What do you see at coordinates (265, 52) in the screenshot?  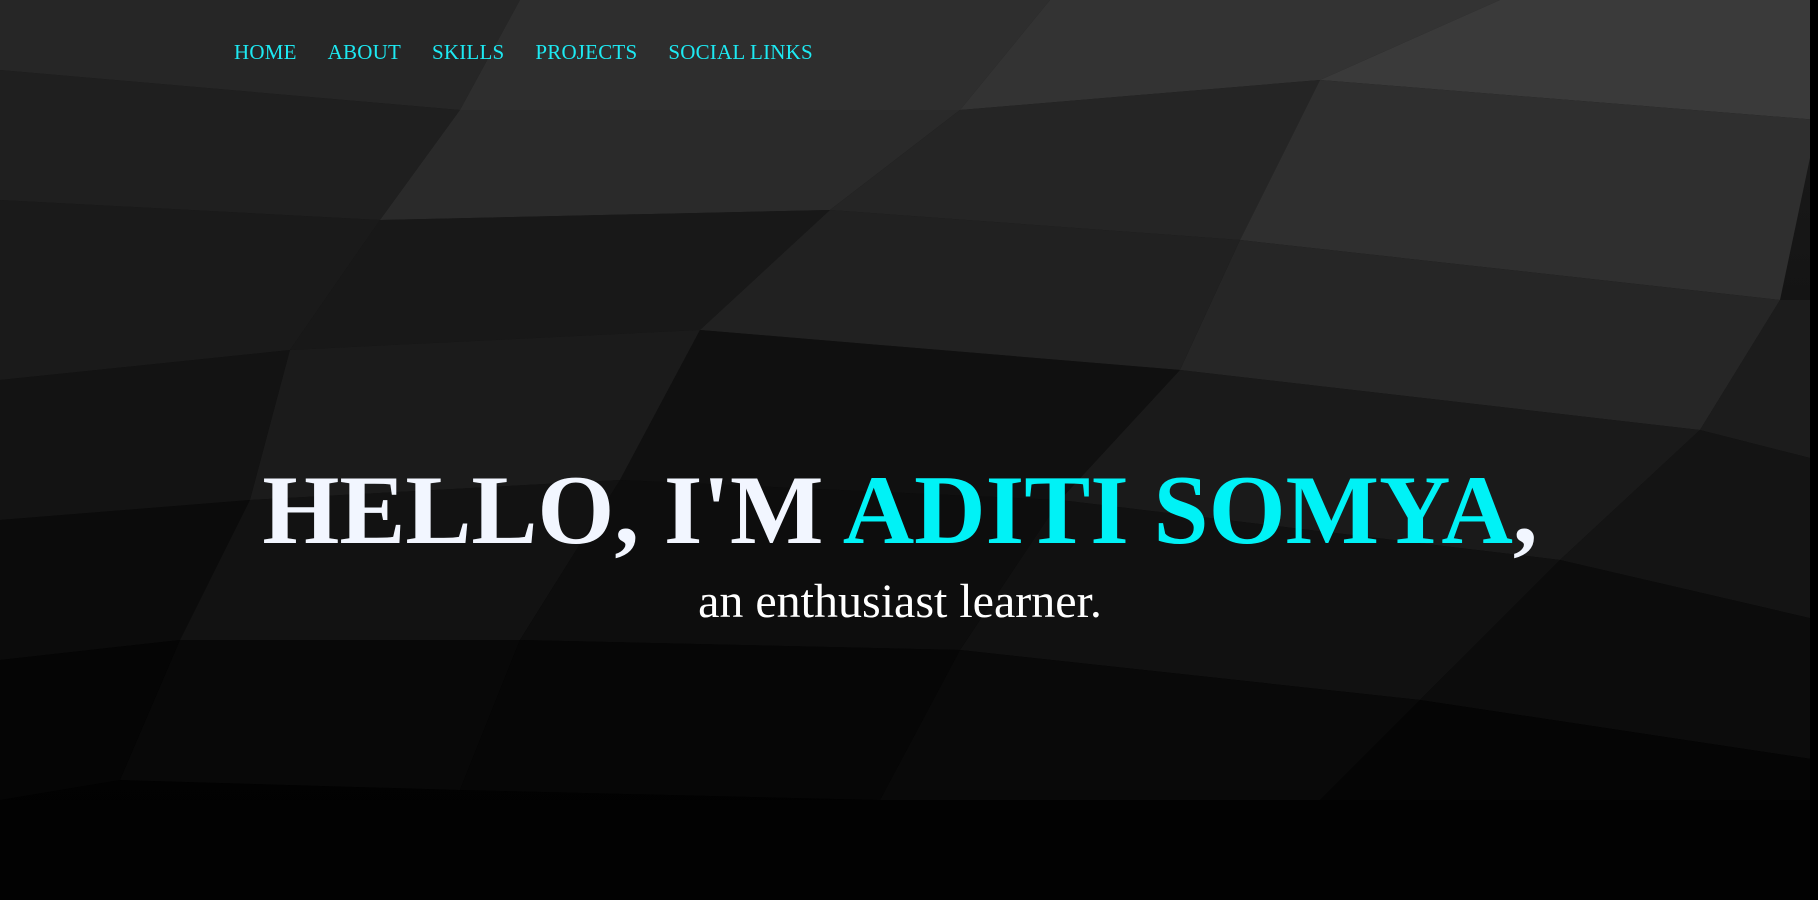 I see `nav-home-link: HOME` at bounding box center [265, 52].